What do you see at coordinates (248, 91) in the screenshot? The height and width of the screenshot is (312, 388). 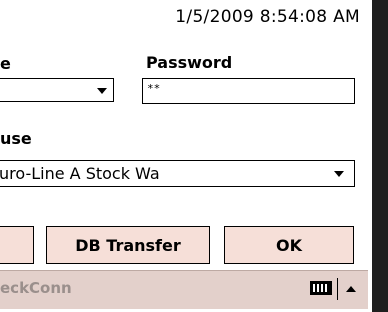 I see `password-field: **` at bounding box center [248, 91].